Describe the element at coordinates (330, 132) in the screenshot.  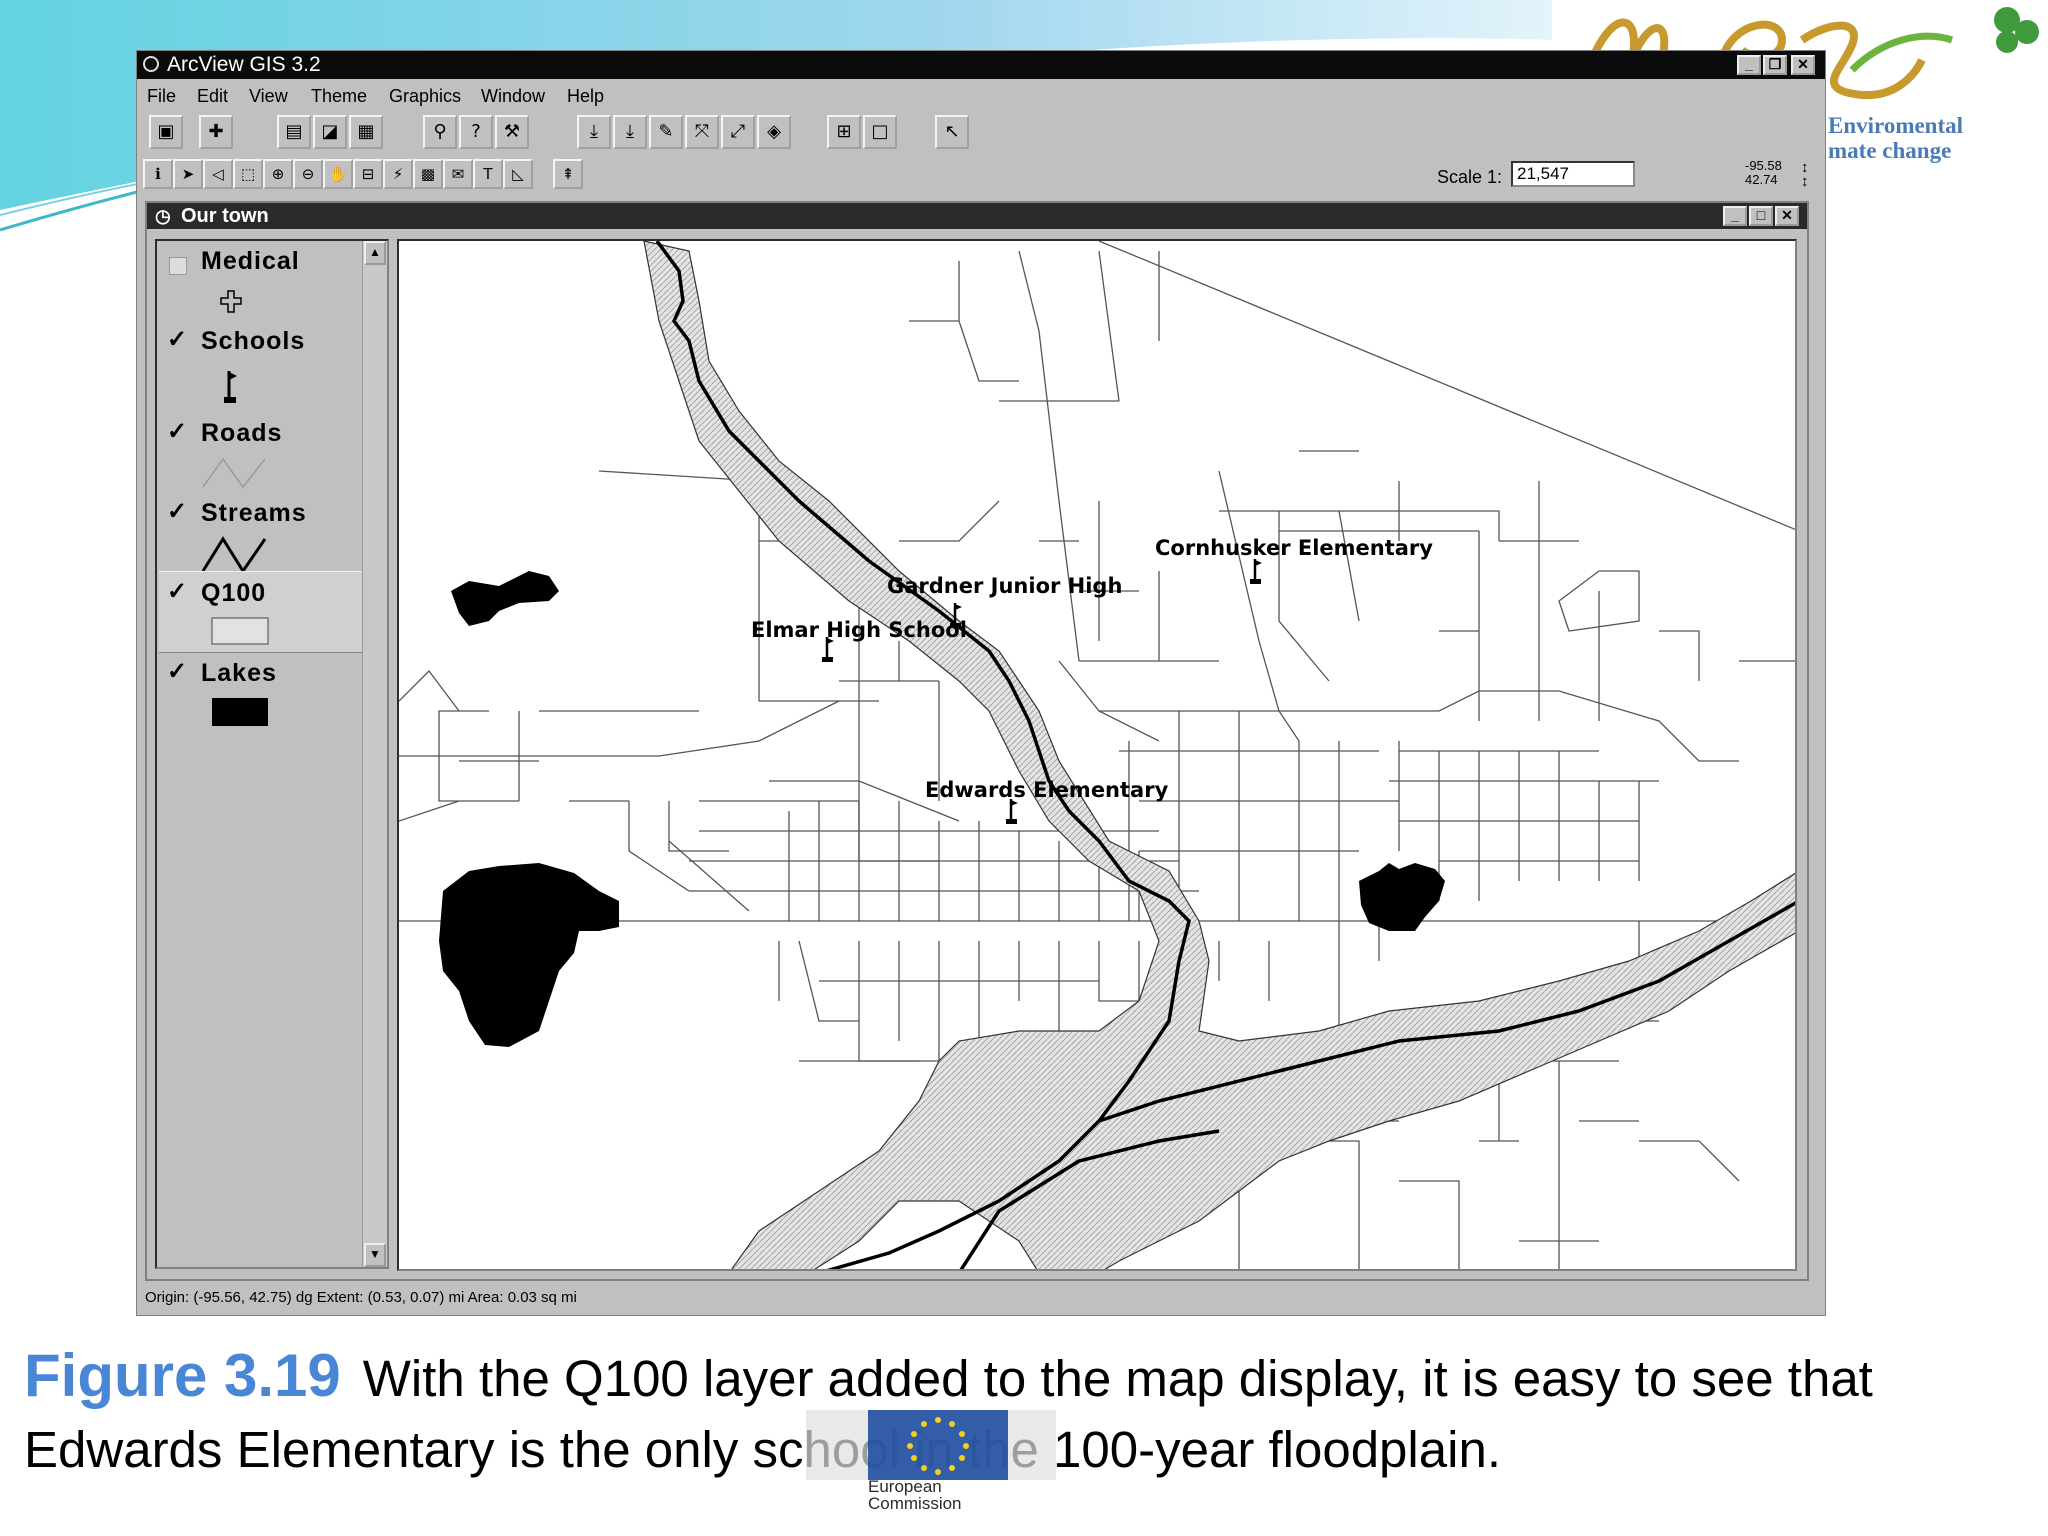
I see `edit-legend-icon: ◪` at that location.